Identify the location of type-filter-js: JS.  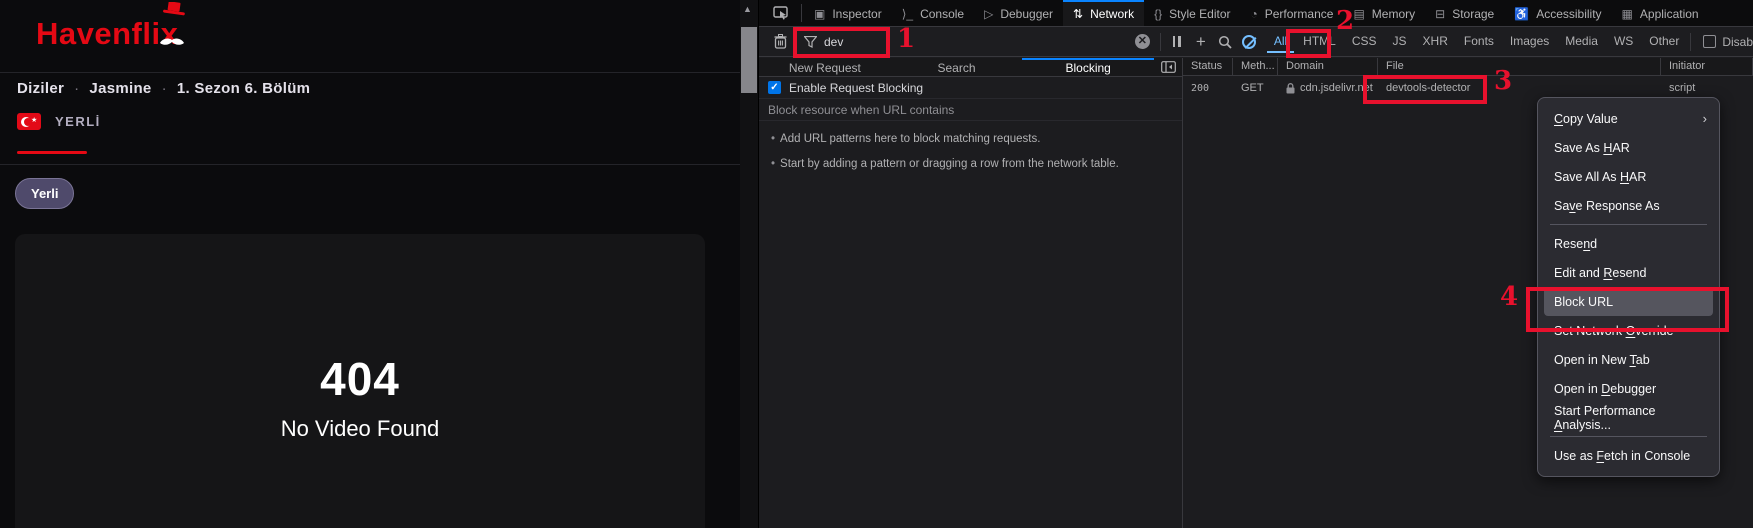
(1400, 41).